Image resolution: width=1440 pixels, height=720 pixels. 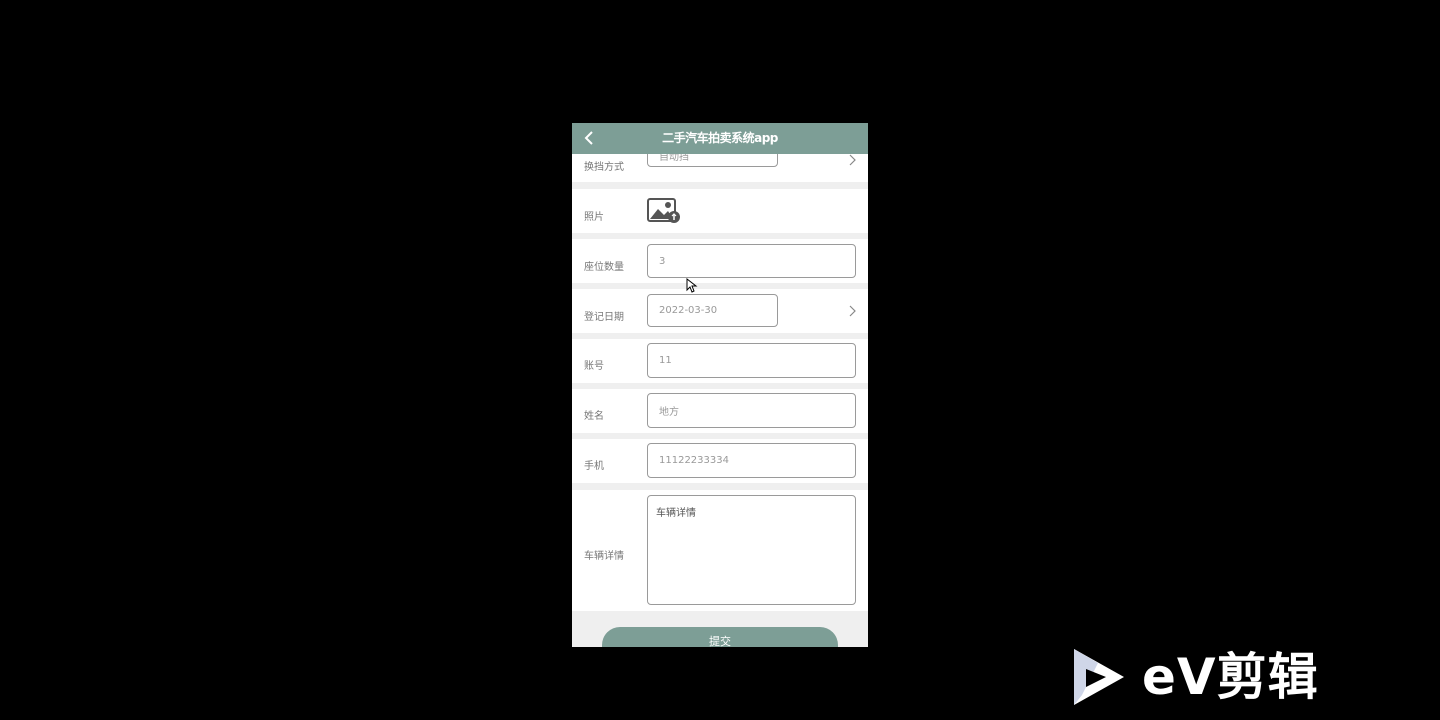 I want to click on watermark: eV剪辑, so click(x=1203, y=677).